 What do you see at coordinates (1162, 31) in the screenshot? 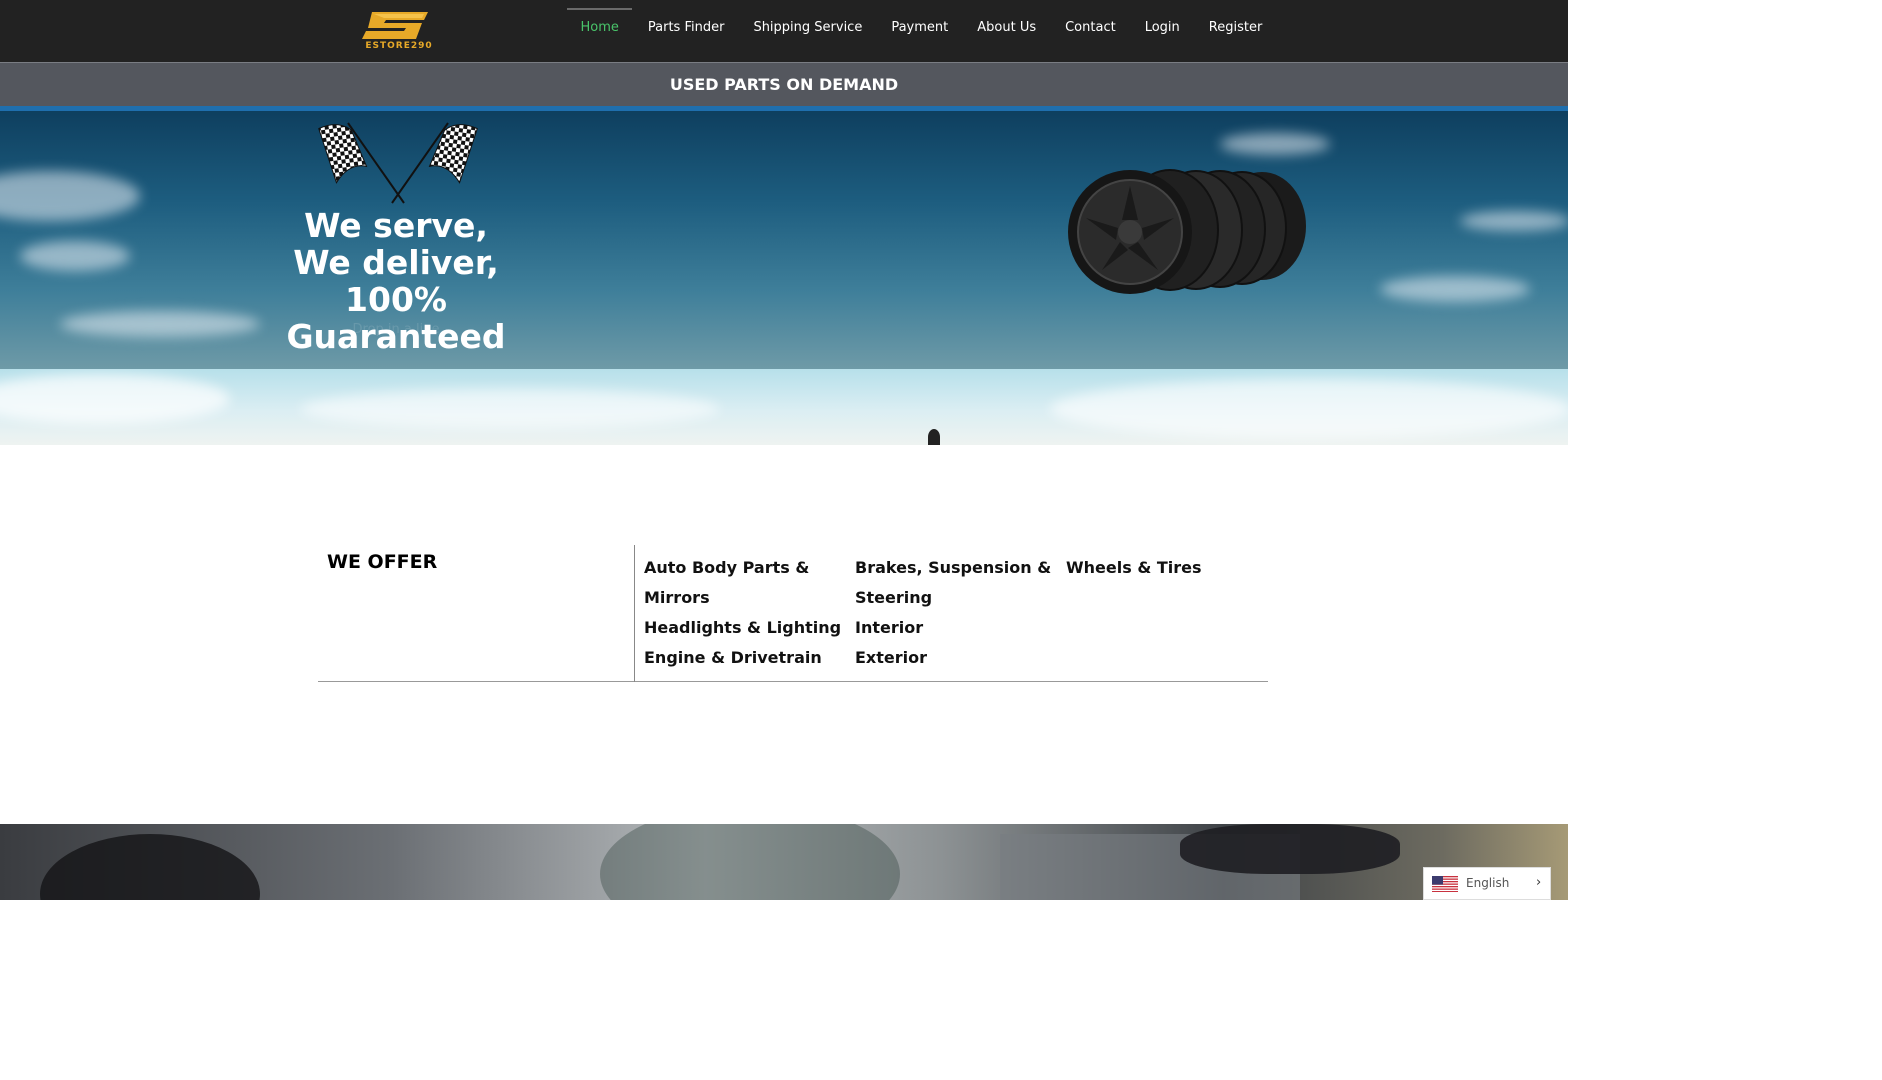
I see `nav-login: Login` at bounding box center [1162, 31].